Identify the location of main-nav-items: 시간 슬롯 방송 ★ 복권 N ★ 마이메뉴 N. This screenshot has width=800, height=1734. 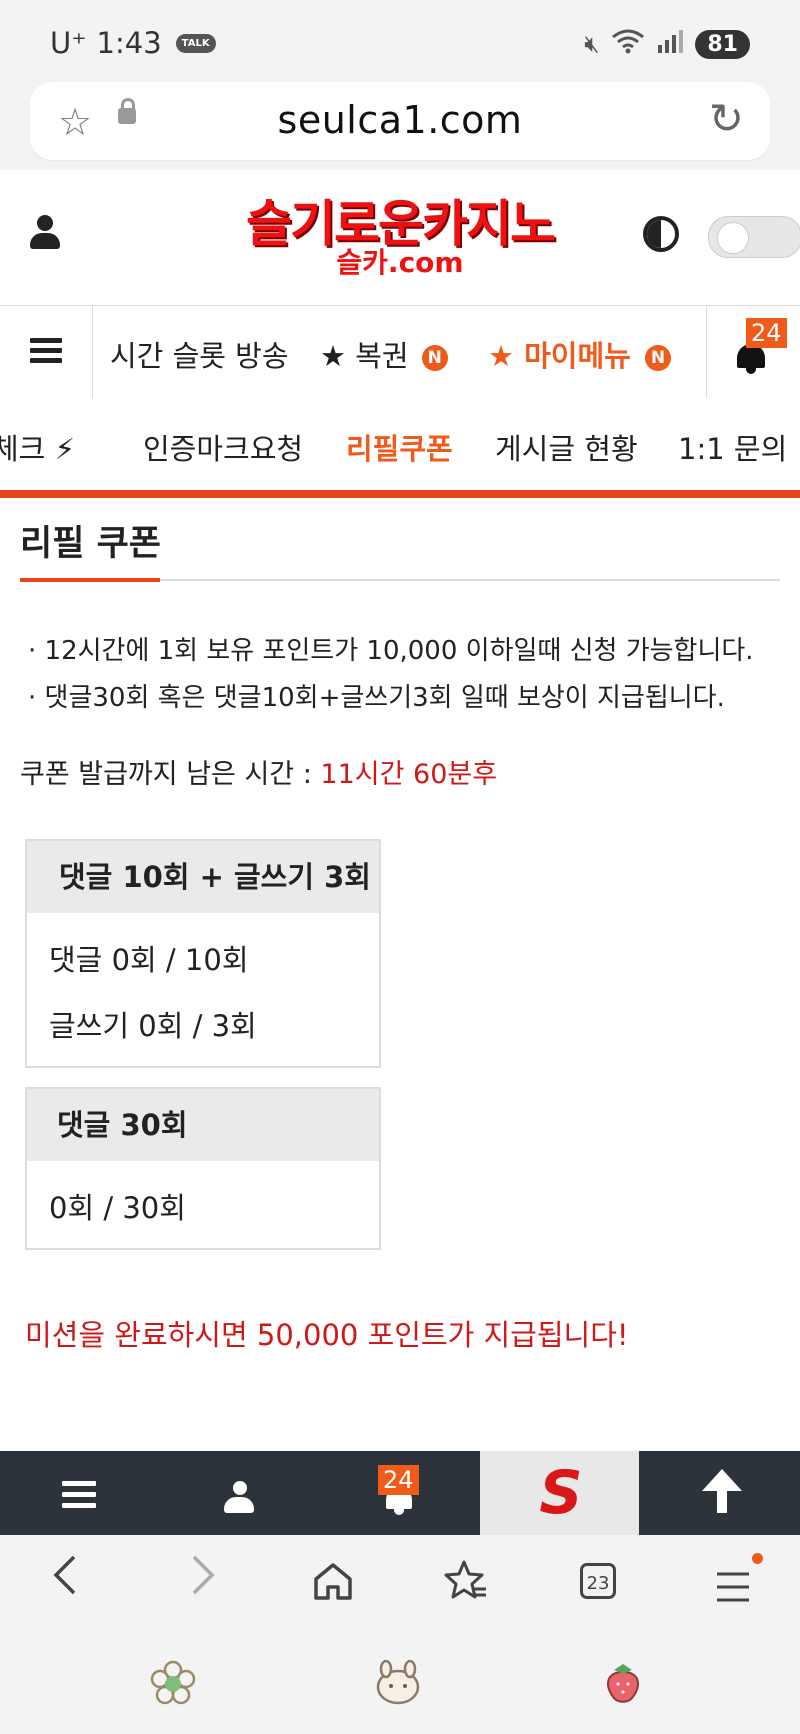
(399, 352).